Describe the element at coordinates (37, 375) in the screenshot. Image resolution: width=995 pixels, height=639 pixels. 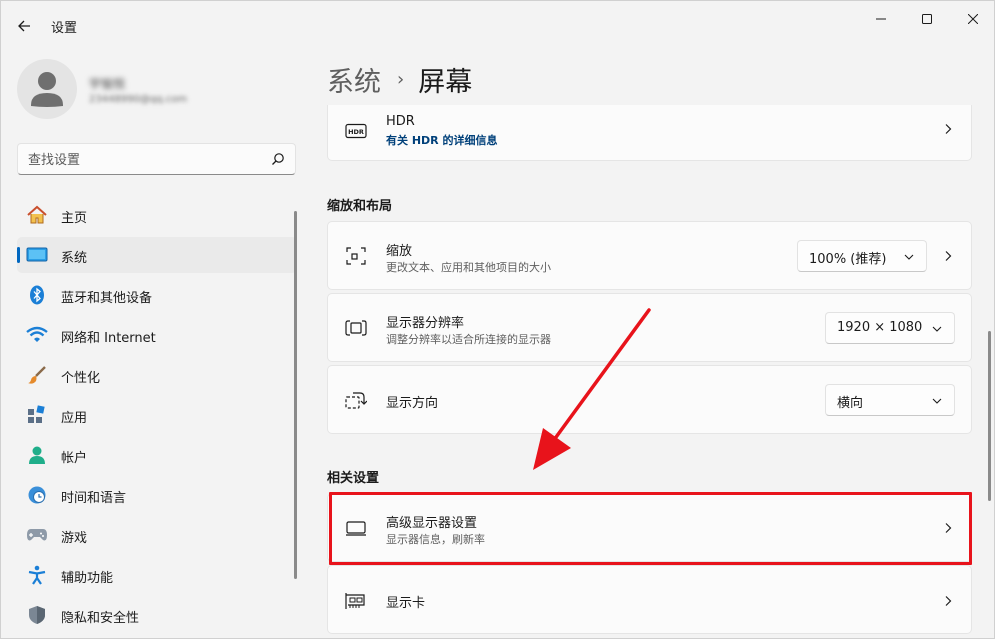
I see `brush-icon` at that location.